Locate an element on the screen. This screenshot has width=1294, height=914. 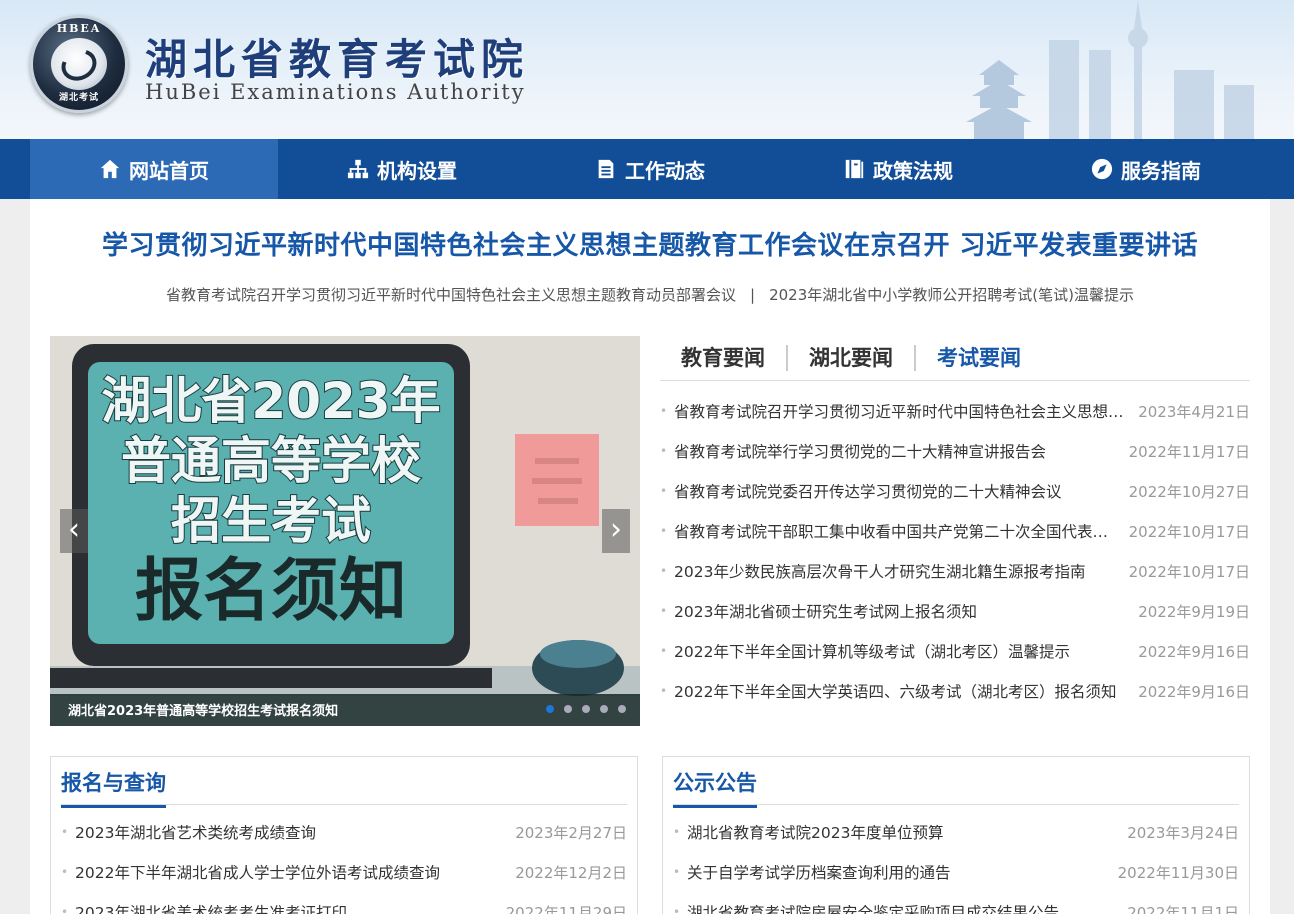
item-title: 湖北省教育考试院房屋安全鉴定采购项目成交结果公告 is located at coordinates (907, 907).